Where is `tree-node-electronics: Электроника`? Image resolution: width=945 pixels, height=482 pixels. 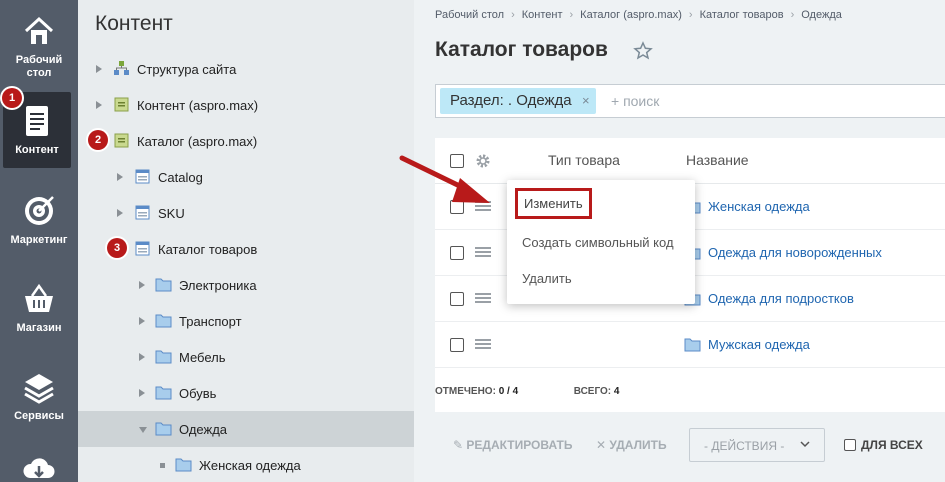 tree-node-electronics: Электроника is located at coordinates (246, 285).